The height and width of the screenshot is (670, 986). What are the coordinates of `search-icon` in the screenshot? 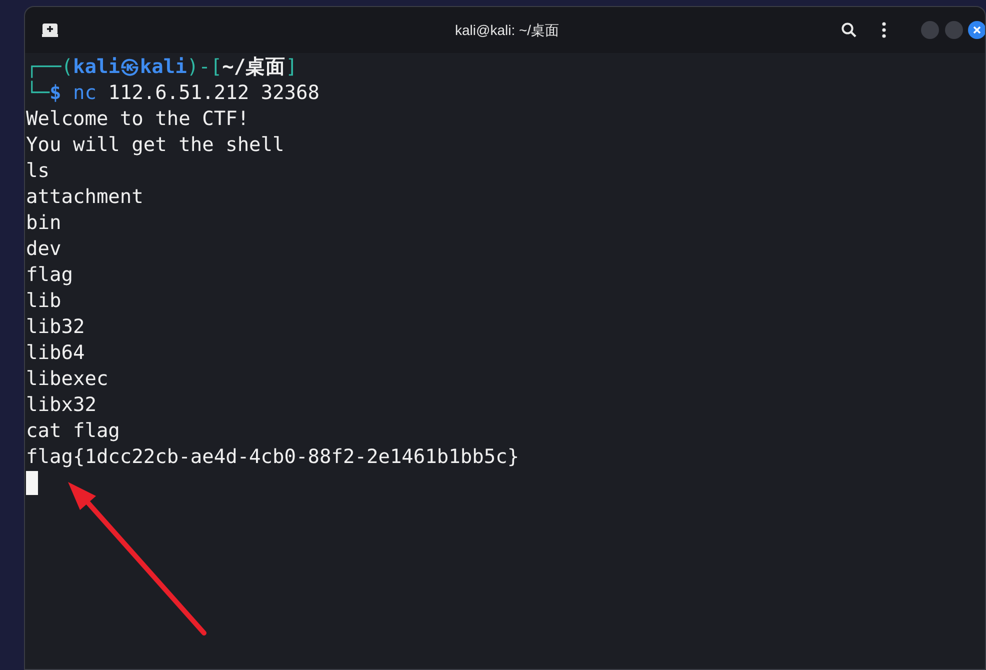 It's located at (849, 30).